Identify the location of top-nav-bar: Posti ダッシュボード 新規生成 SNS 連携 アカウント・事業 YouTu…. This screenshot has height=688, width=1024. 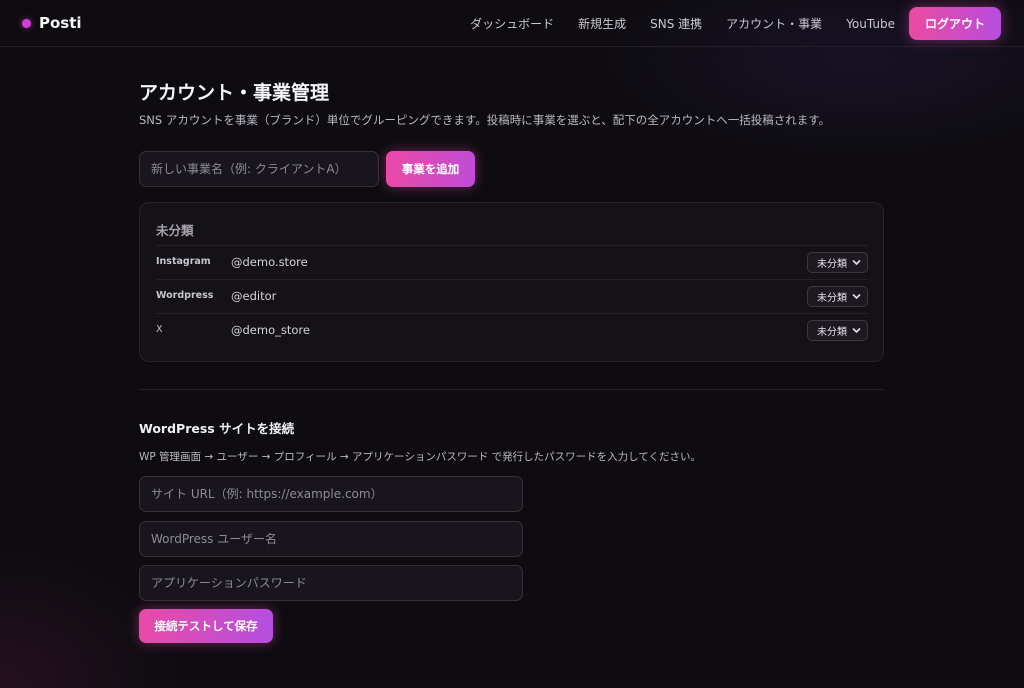
(512, 23).